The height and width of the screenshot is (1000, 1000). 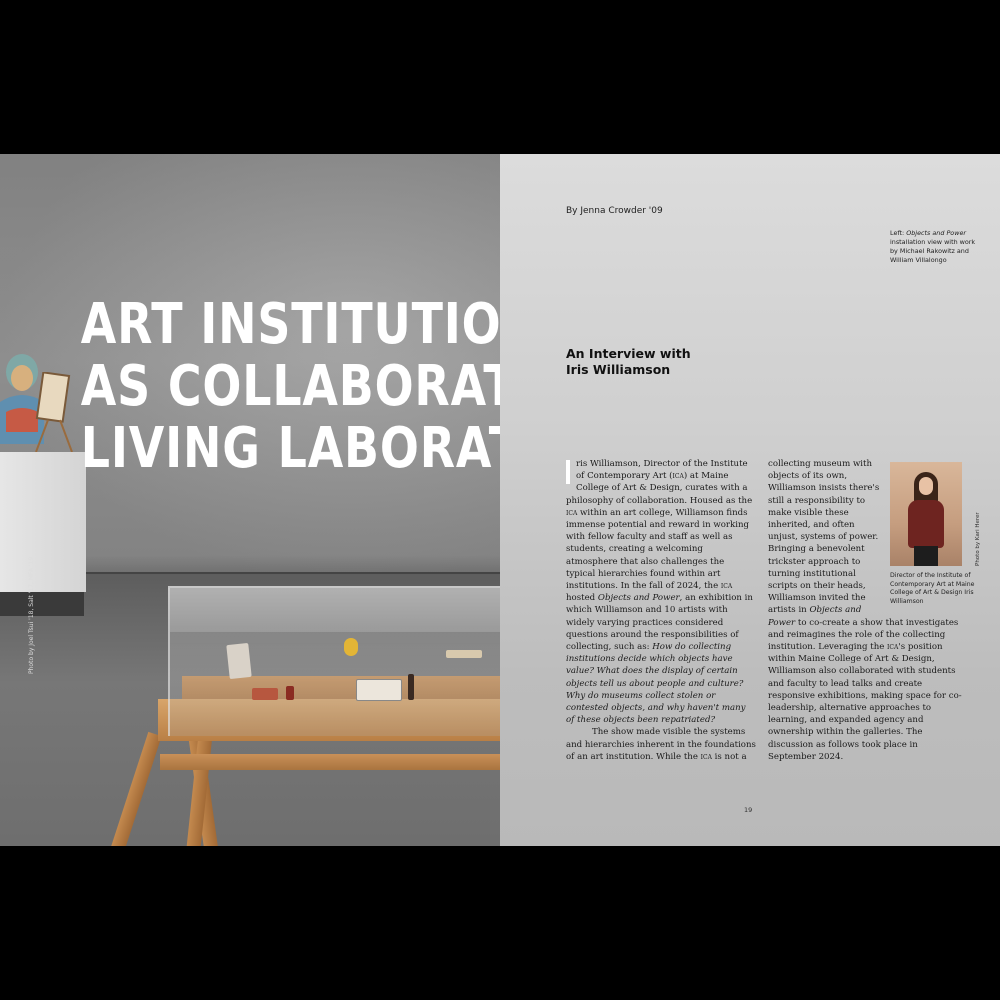 I want to click on artifact-figure, so click(x=411, y=687).